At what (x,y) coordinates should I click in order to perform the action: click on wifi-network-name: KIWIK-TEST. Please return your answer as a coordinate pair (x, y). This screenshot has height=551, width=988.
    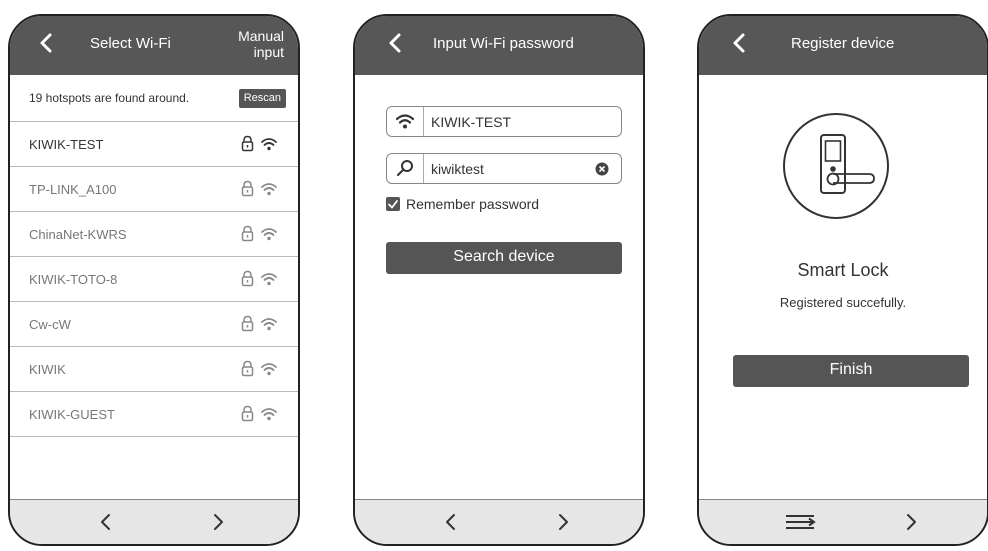
    Looking at the image, I should click on (66, 144).